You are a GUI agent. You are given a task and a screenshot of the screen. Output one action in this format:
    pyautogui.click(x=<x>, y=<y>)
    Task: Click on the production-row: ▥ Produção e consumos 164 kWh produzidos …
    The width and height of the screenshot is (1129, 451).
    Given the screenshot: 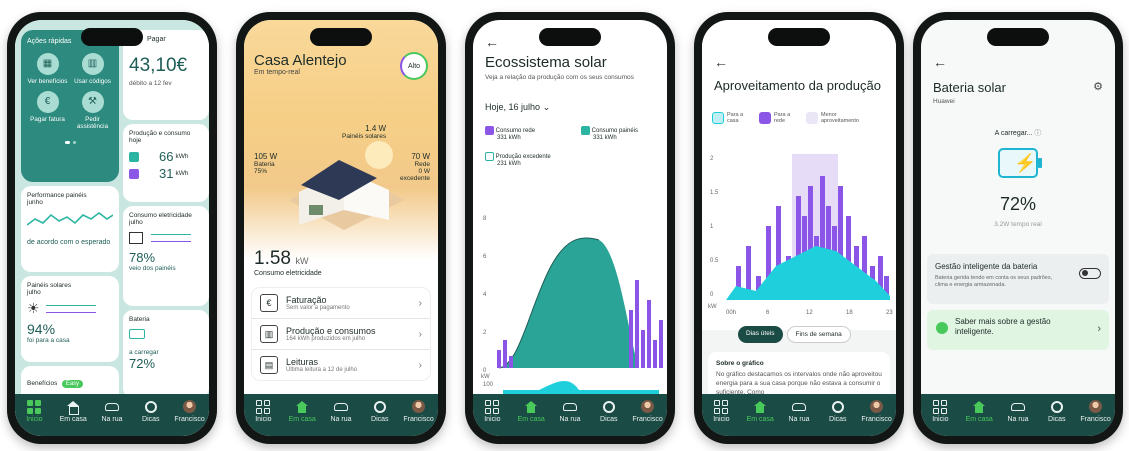 What is the action you would take?
    pyautogui.click(x=341, y=334)
    